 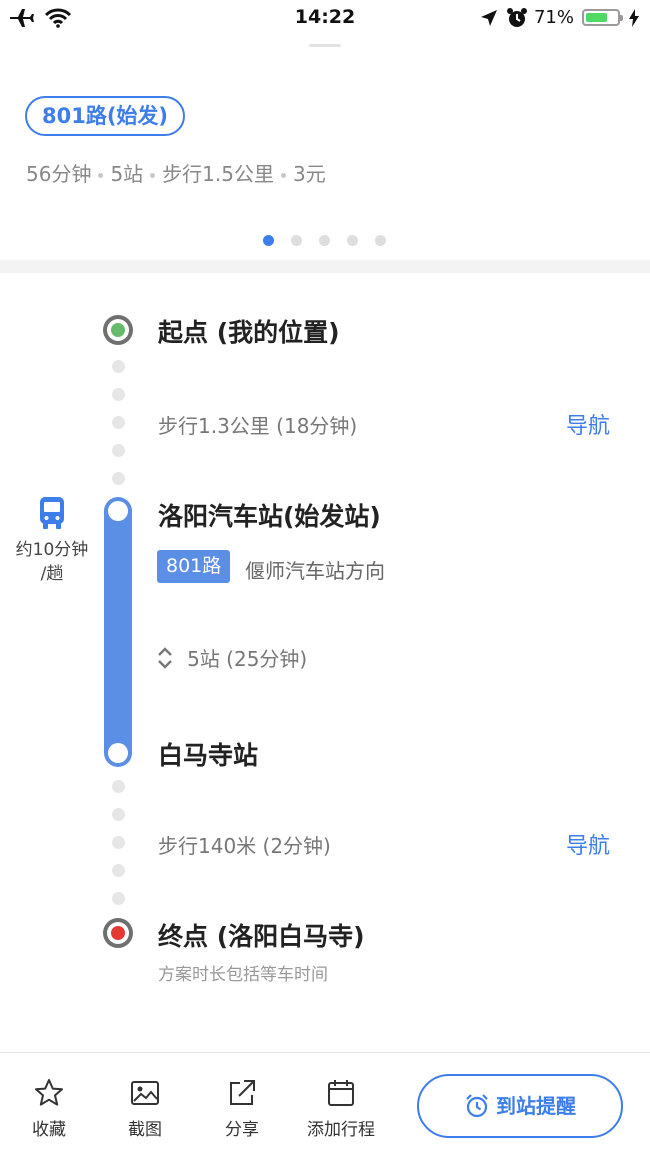 What do you see at coordinates (242, 1130) in the screenshot?
I see `share-label: 分享` at bounding box center [242, 1130].